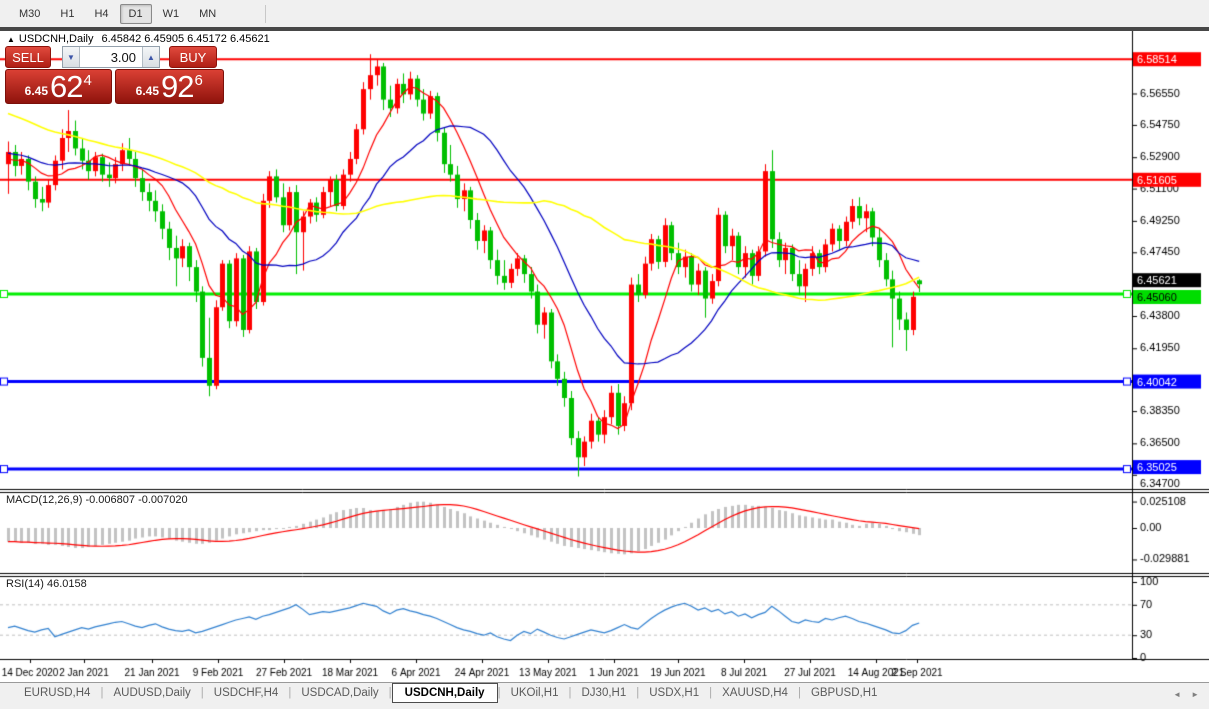 This screenshot has width=1209, height=709. I want to click on toolbar-separator, so click(266, 13).